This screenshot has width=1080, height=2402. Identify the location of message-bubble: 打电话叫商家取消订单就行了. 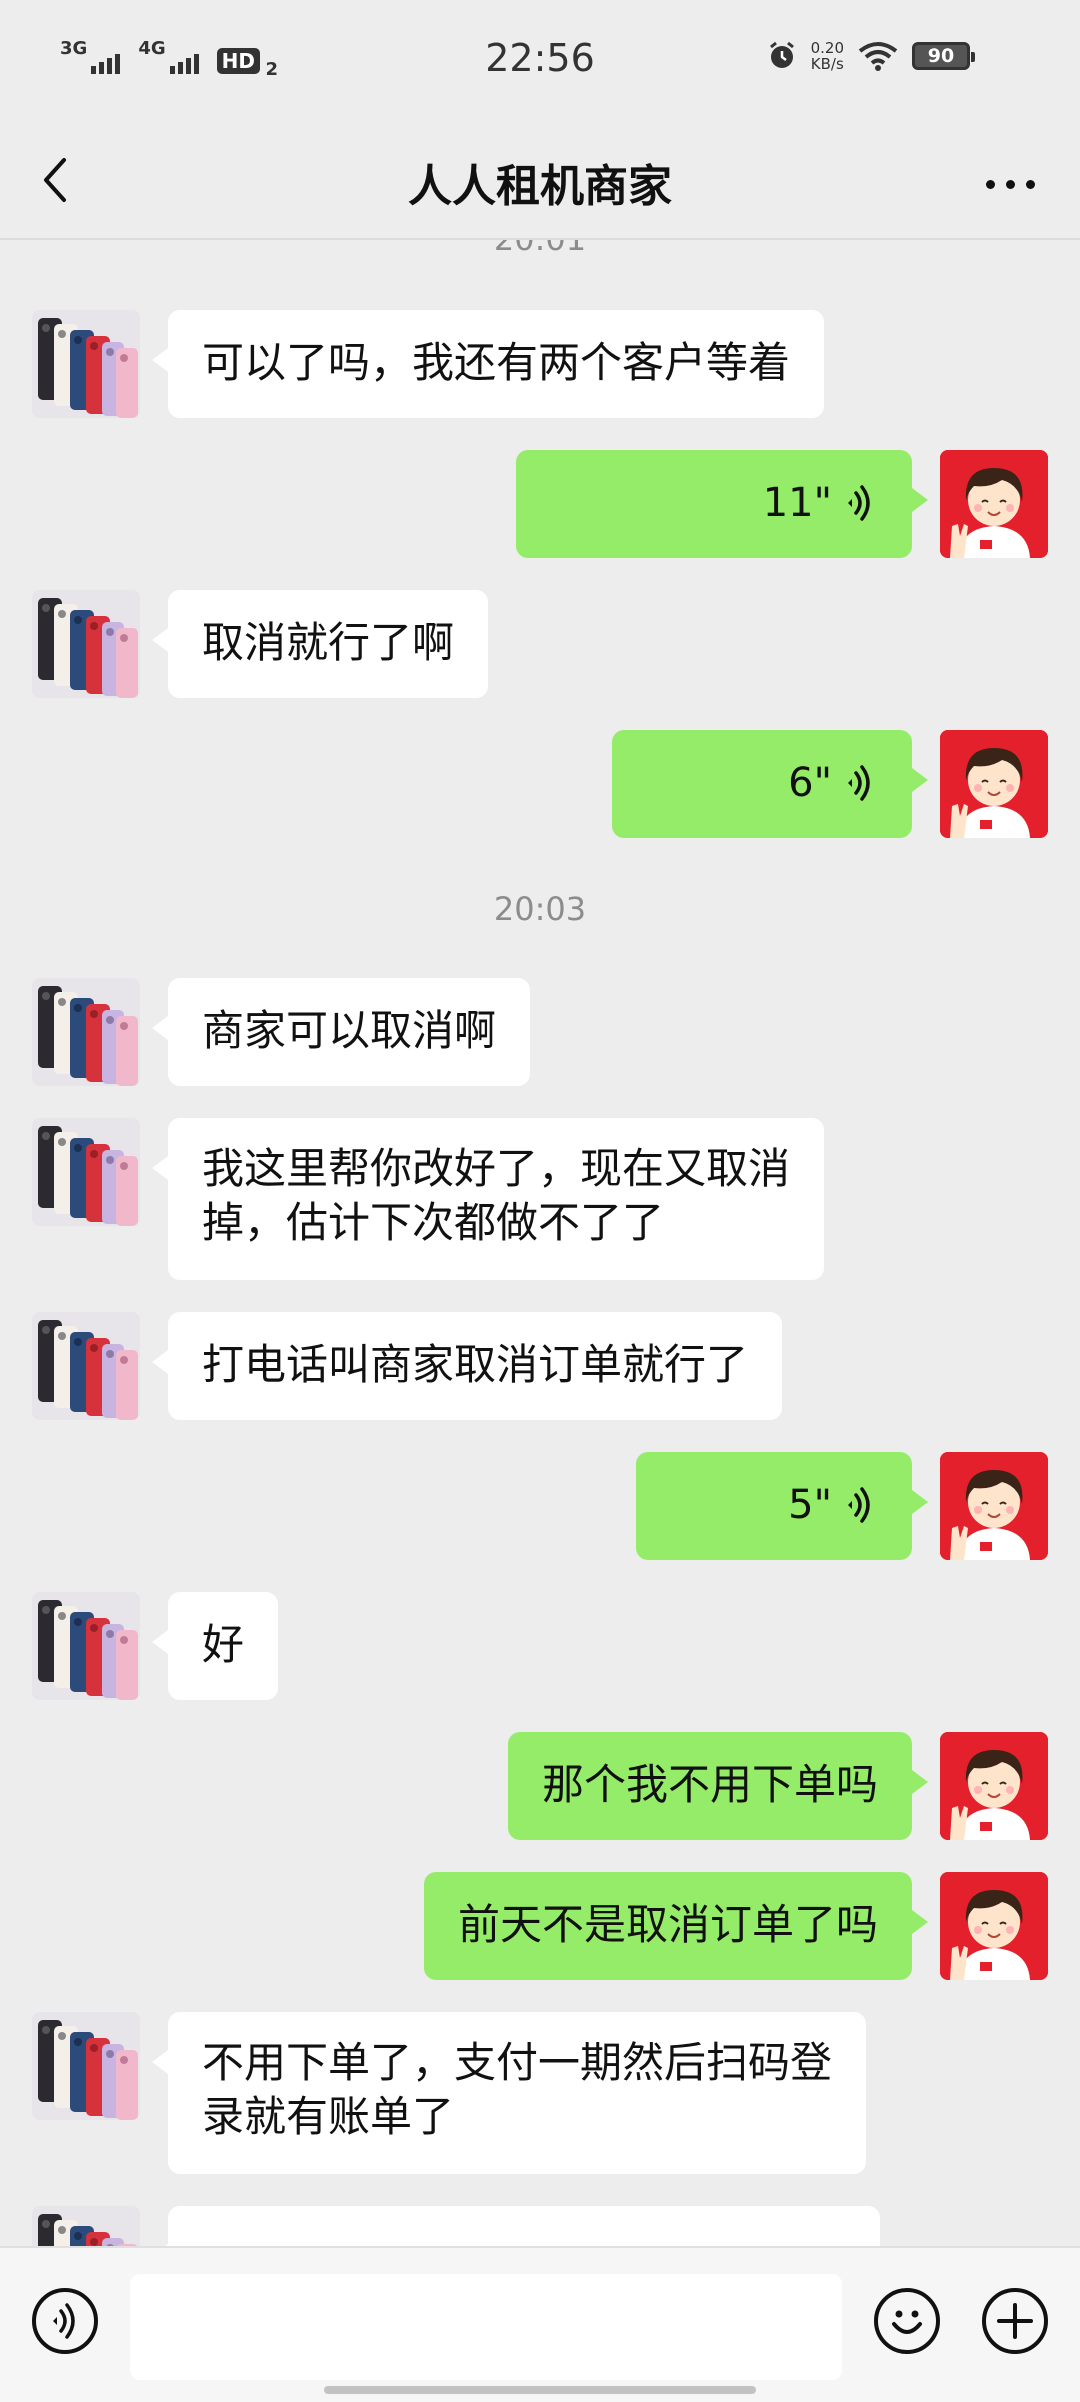
(467, 1366).